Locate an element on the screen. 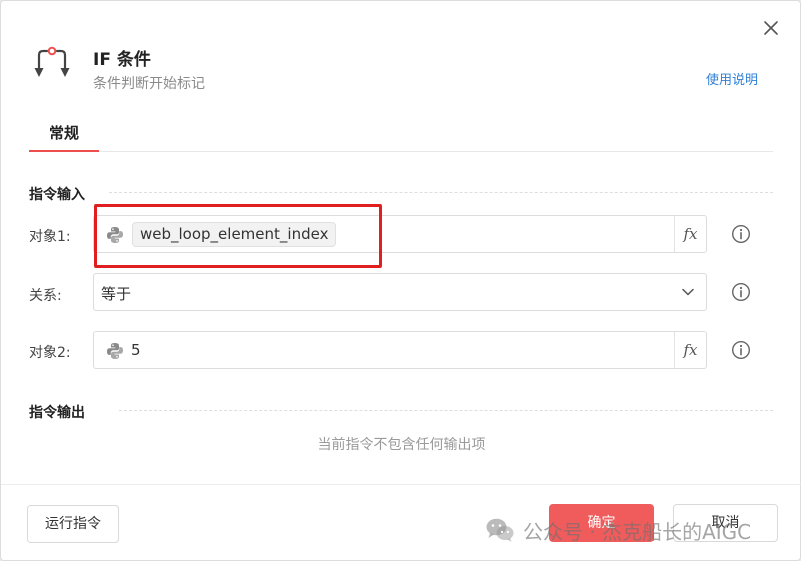 This screenshot has height=561, width=801. relation-select: 等于 is located at coordinates (400, 292).